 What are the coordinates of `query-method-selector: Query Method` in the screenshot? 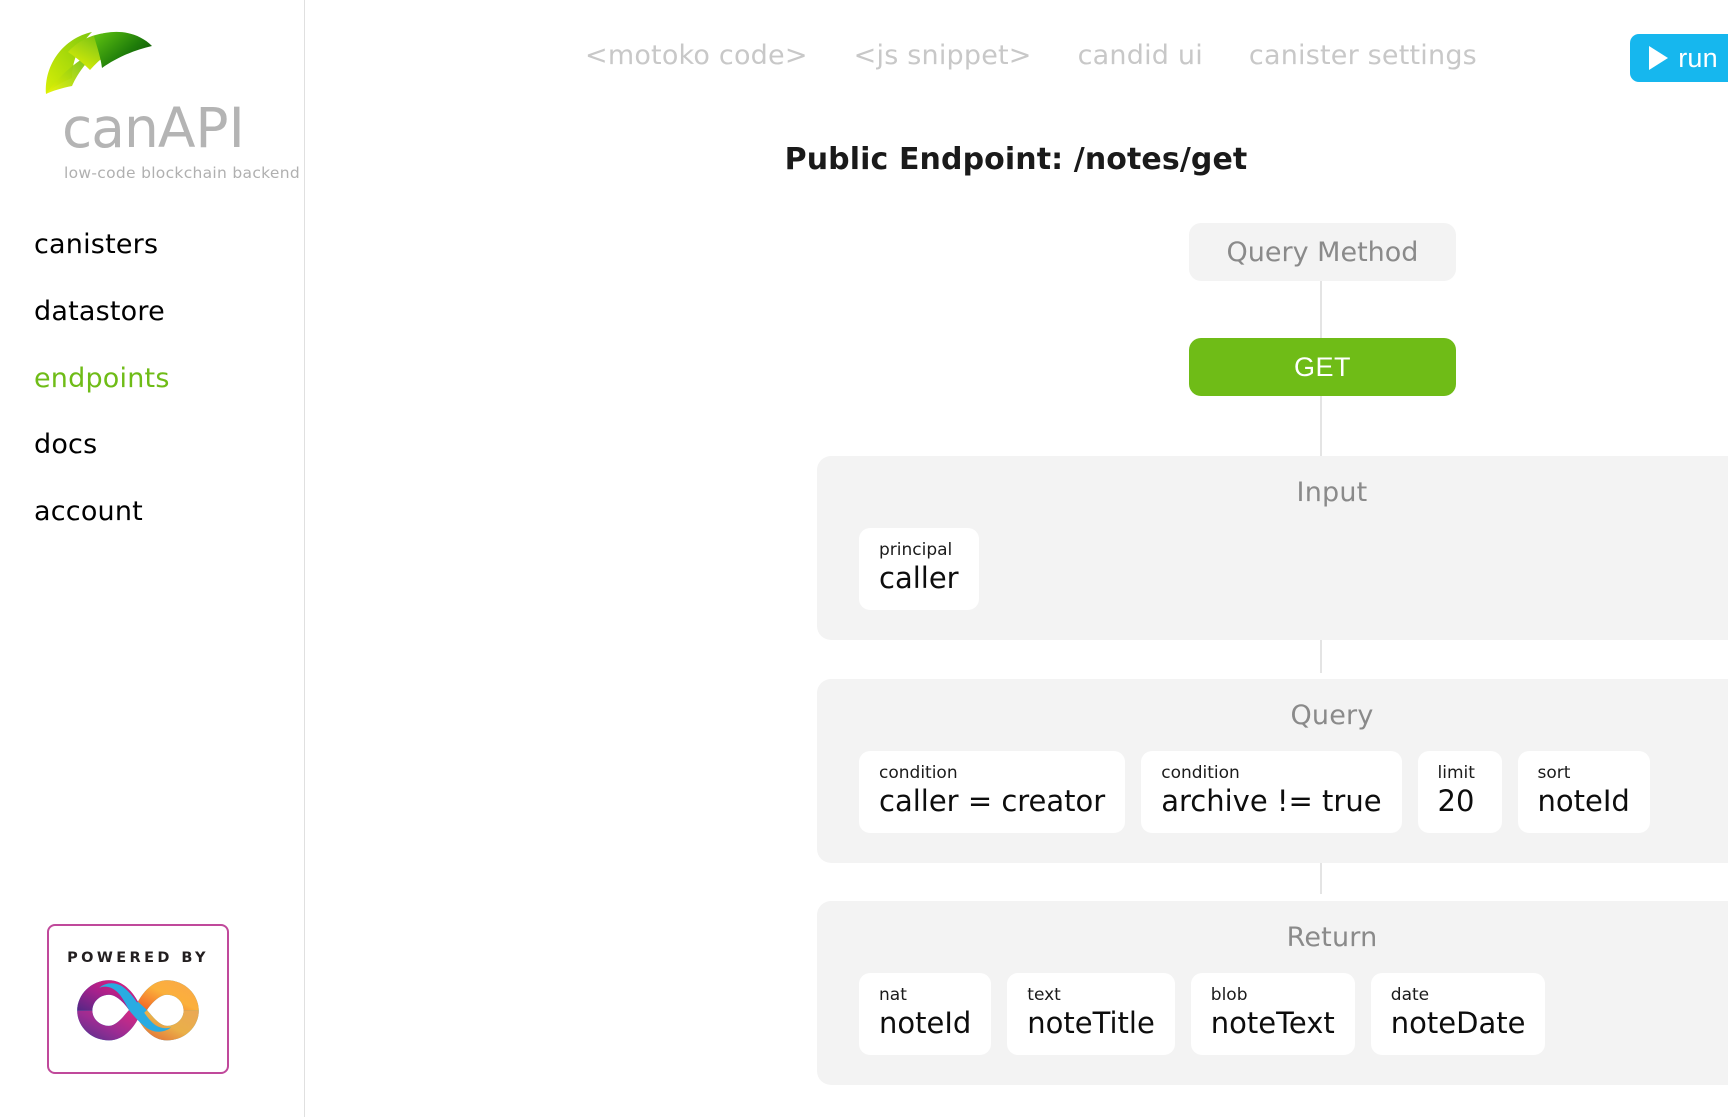 It's located at (1322, 252).